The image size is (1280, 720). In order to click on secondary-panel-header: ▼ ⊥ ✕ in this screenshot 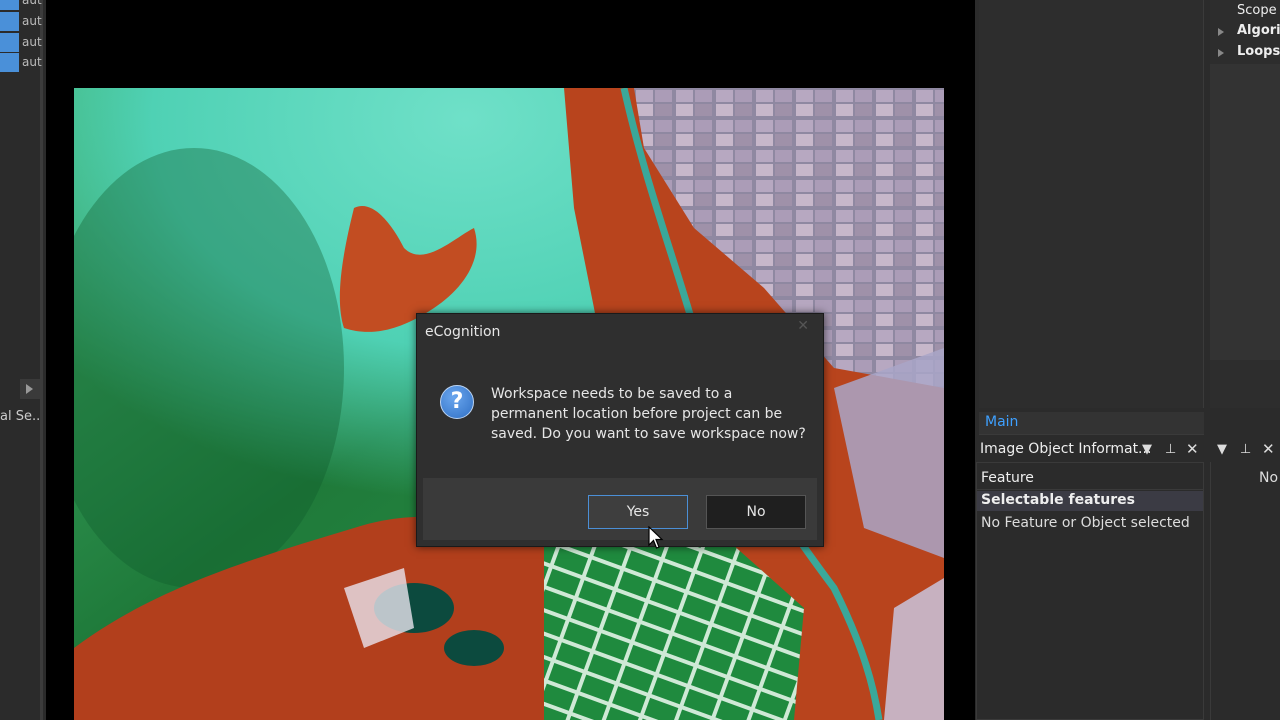, I will do `click(1245, 450)`.